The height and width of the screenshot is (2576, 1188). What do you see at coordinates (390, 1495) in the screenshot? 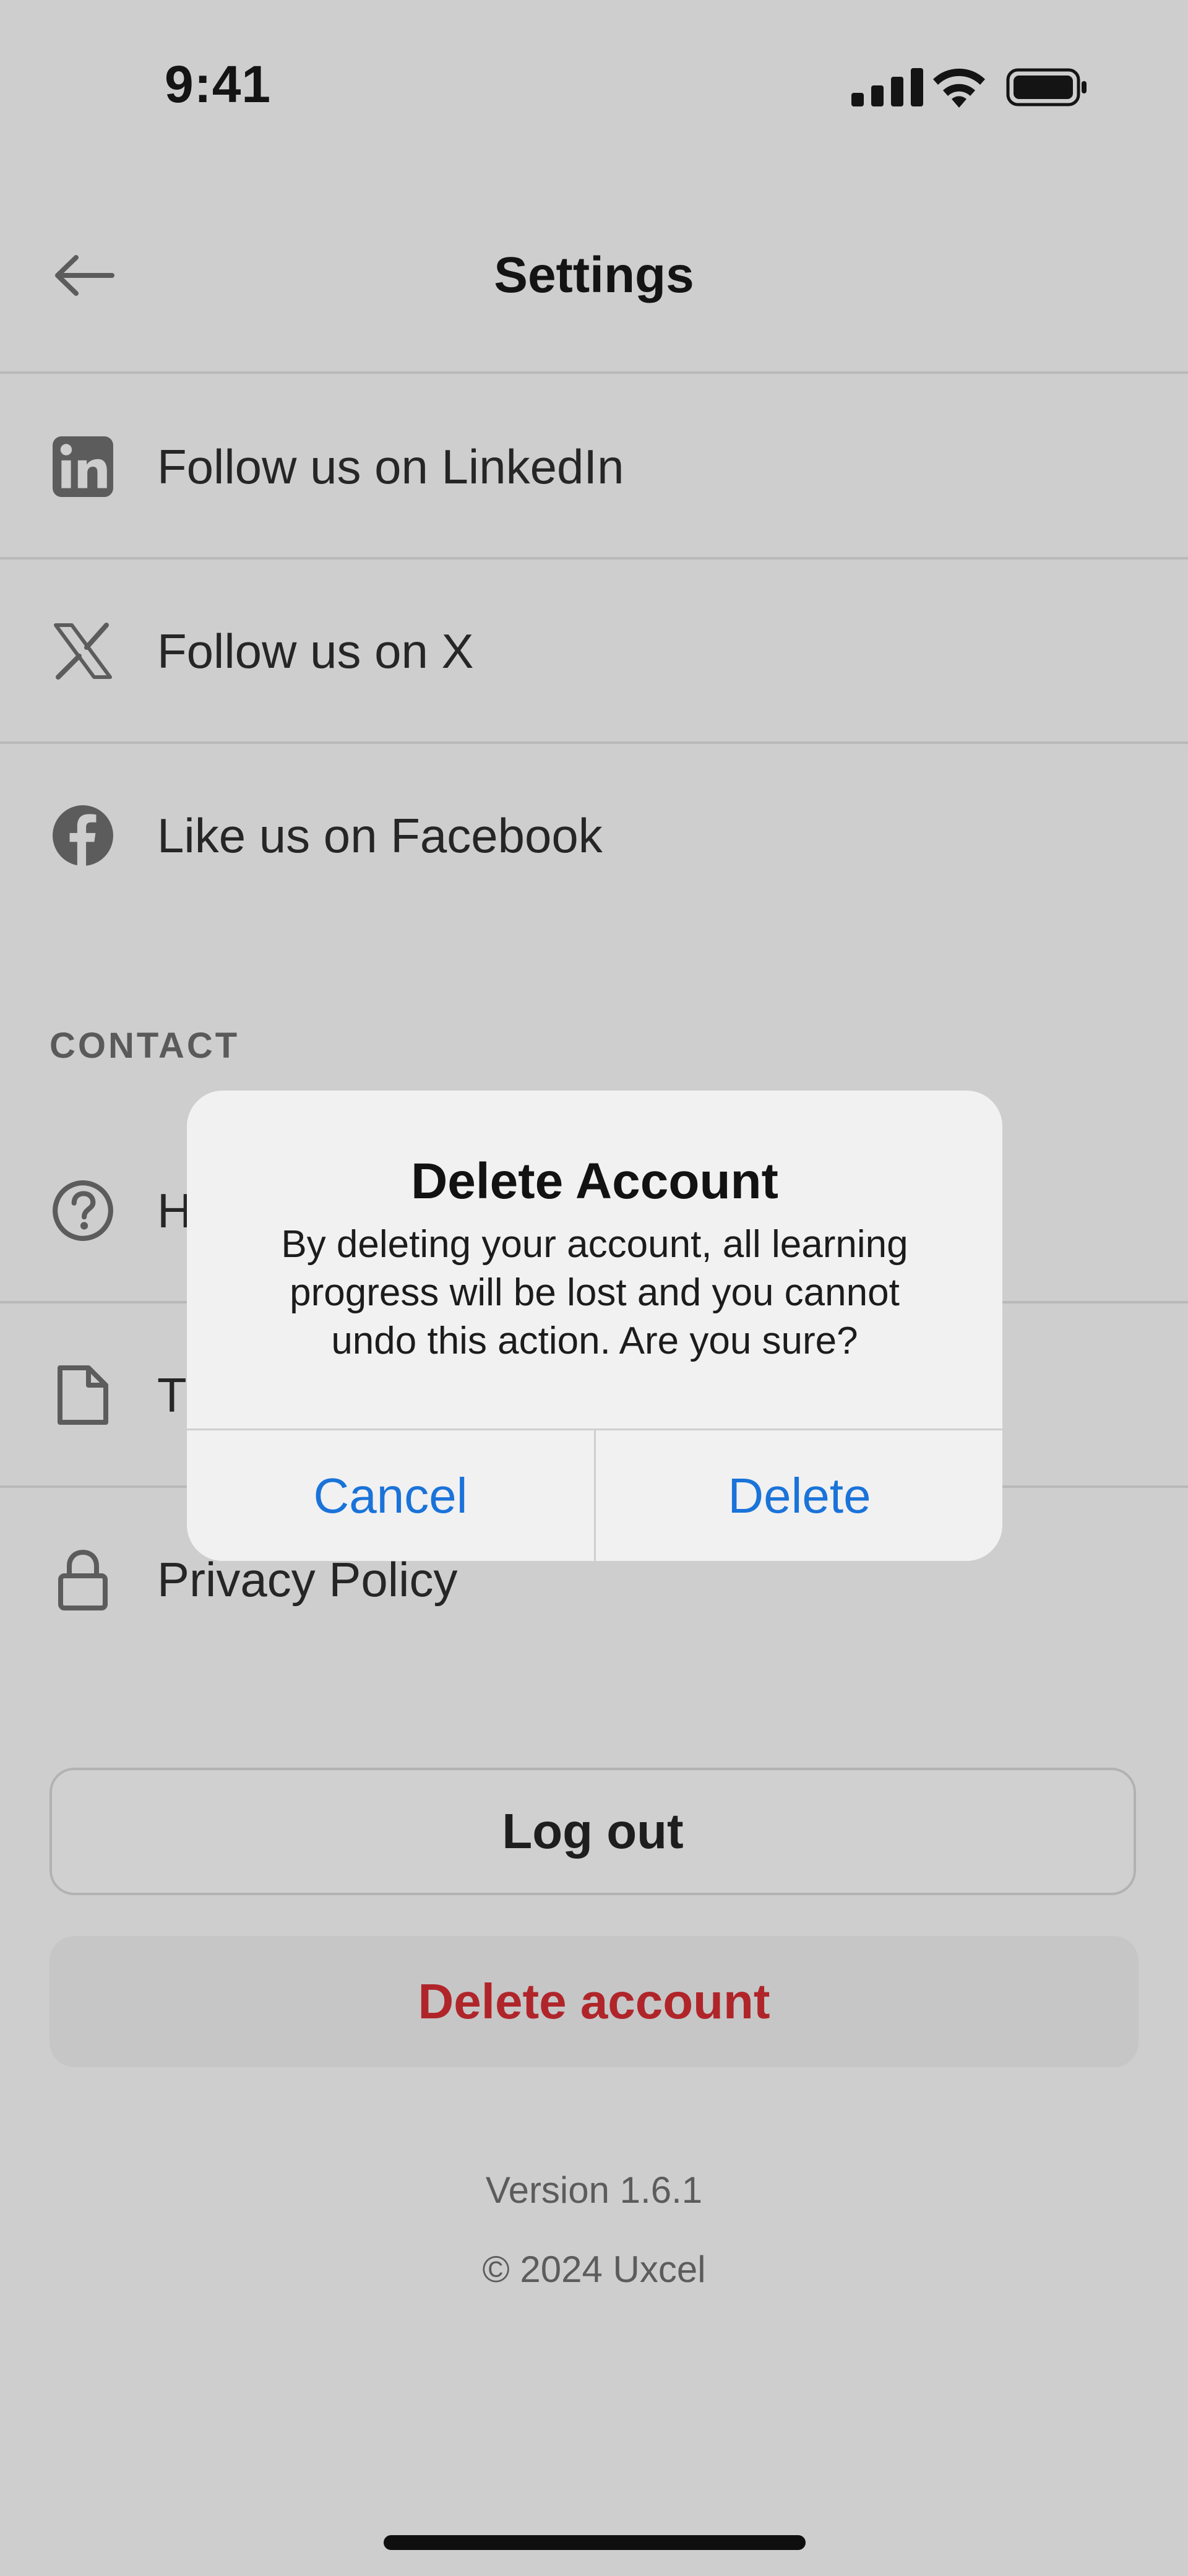
I see `alert-cancel-button: Cancel` at bounding box center [390, 1495].